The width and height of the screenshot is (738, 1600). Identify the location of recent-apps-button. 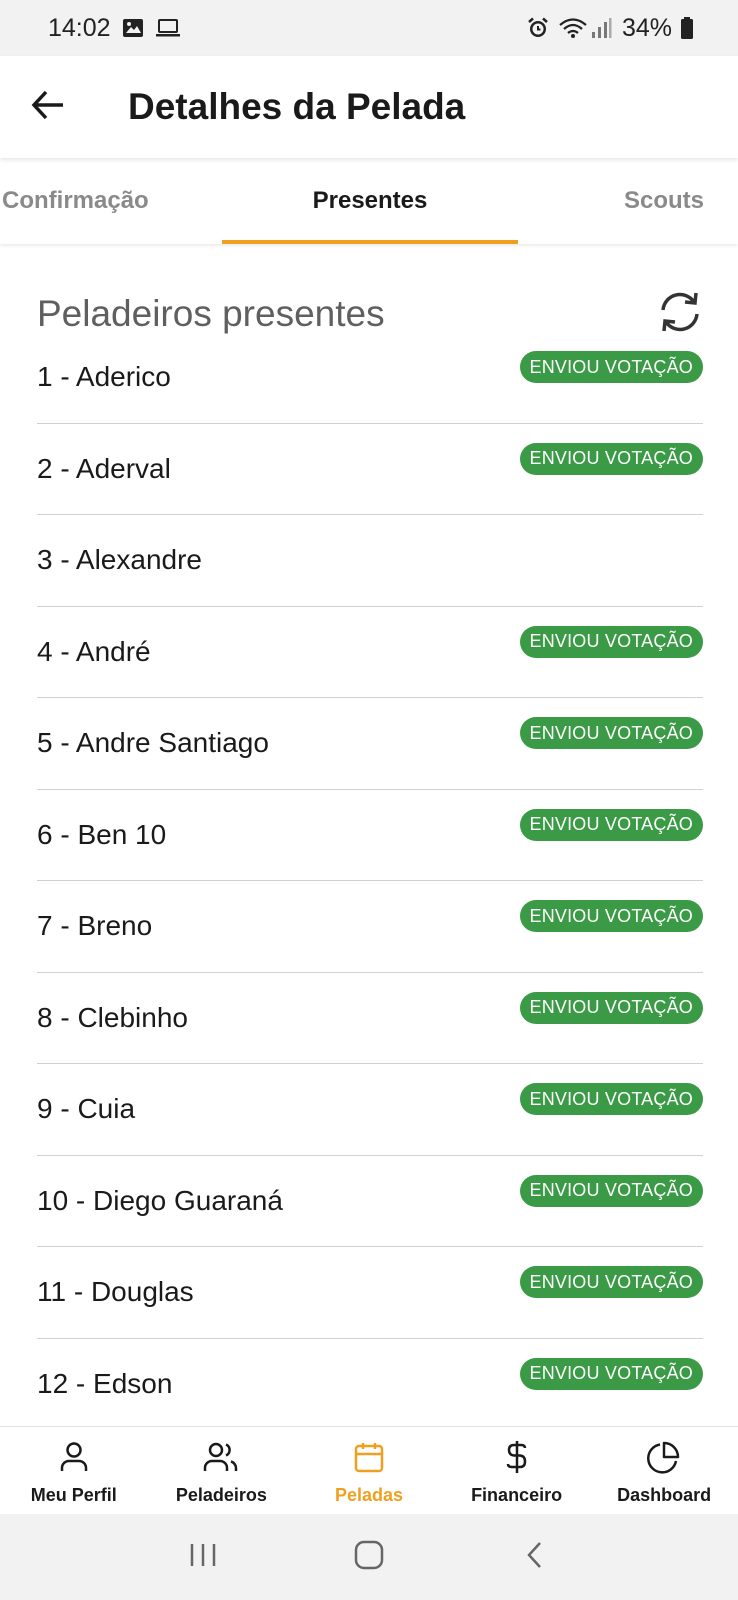
(203, 1557).